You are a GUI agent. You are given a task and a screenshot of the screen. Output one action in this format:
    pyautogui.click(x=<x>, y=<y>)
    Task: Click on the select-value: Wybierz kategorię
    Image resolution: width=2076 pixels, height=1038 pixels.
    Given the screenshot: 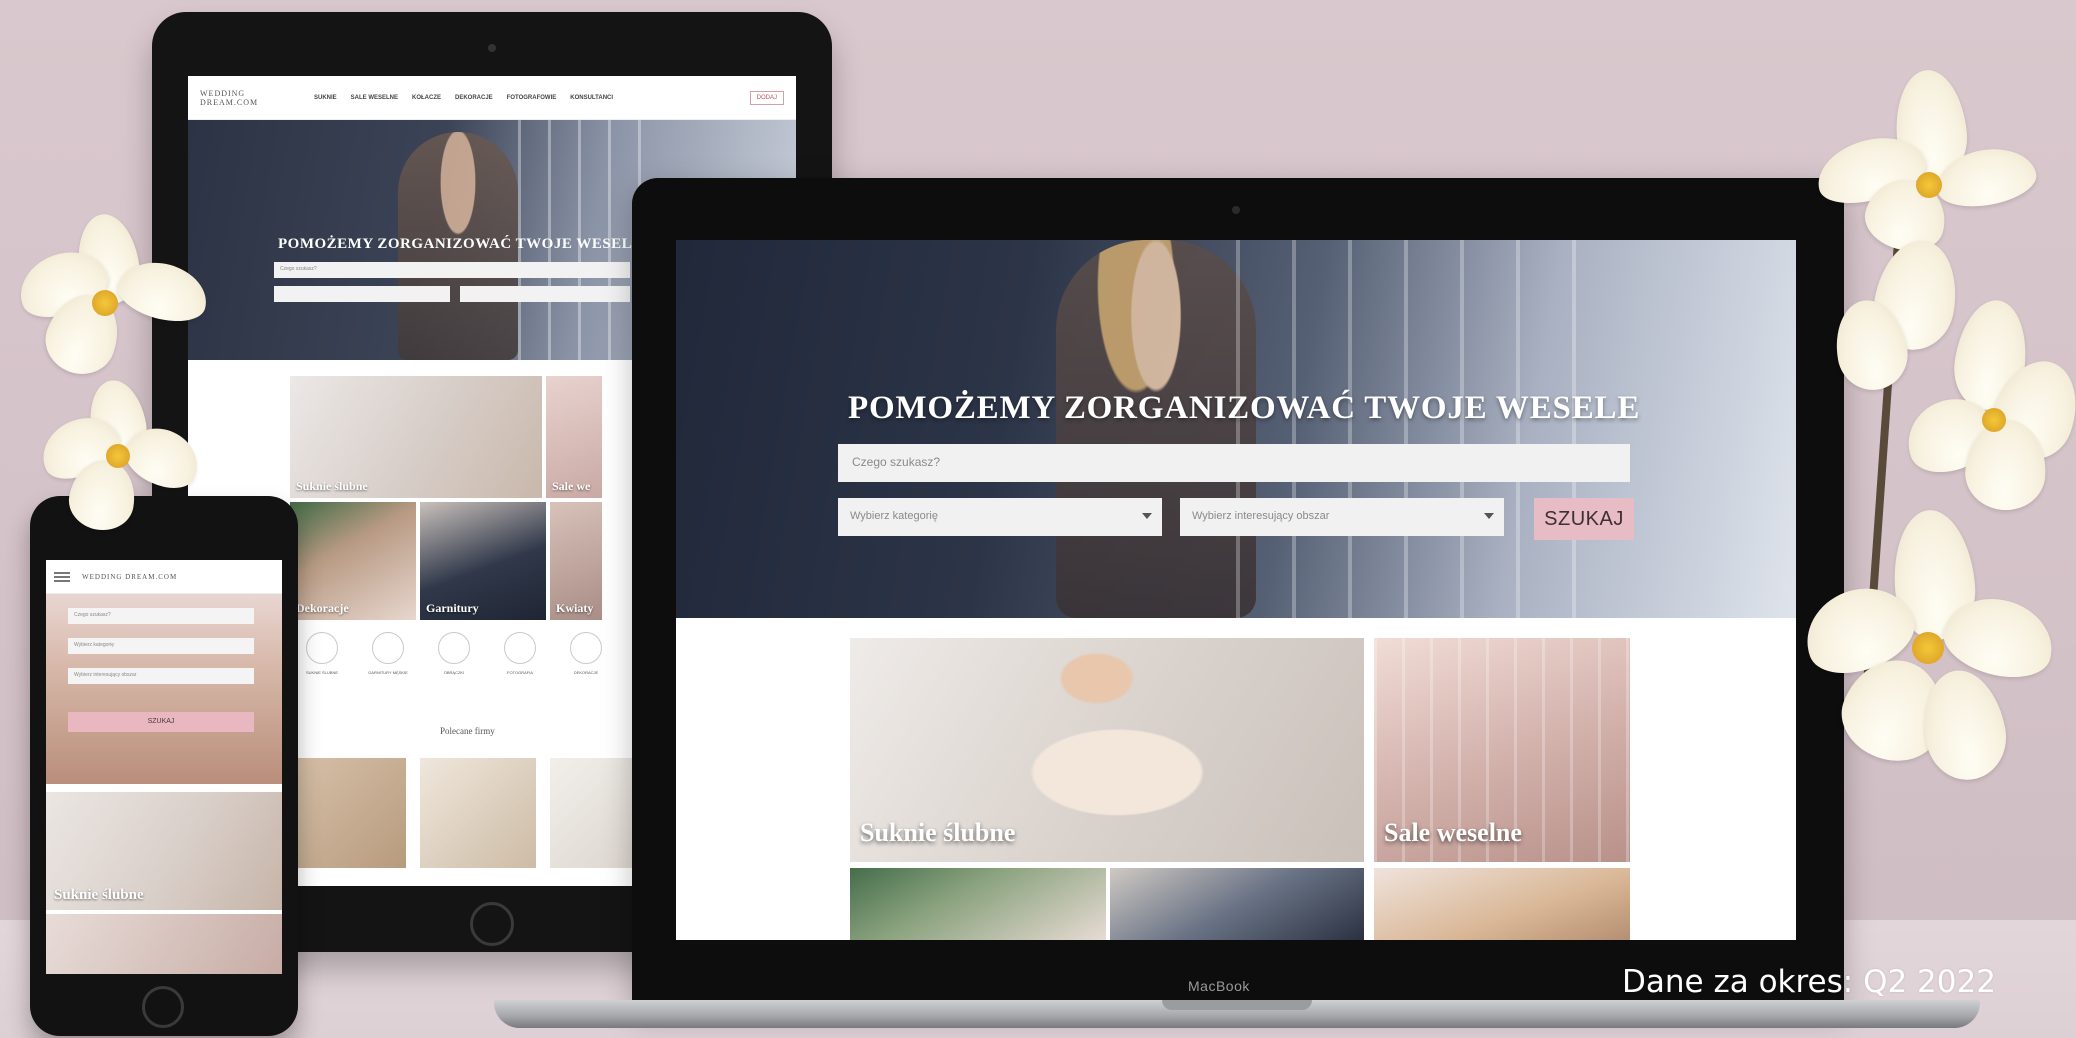 What is the action you would take?
    pyautogui.click(x=894, y=516)
    